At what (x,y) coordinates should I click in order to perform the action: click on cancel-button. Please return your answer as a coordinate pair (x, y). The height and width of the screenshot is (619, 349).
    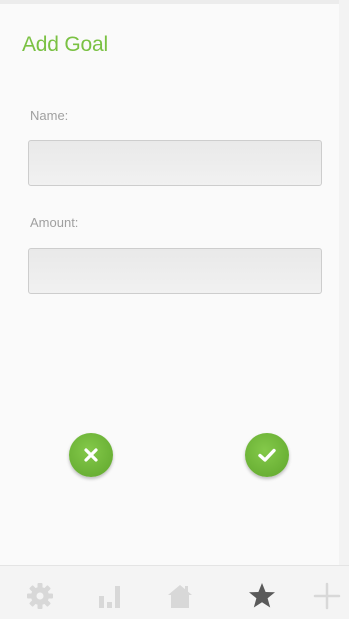
    Looking at the image, I should click on (91, 455).